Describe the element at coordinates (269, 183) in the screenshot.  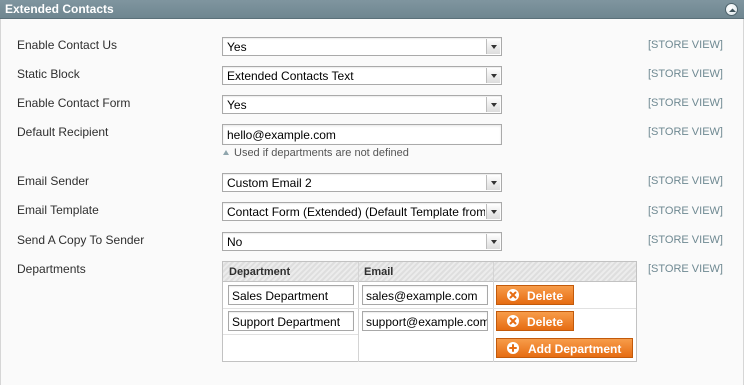
I see `email-sender-value: Custom Email 2` at that location.